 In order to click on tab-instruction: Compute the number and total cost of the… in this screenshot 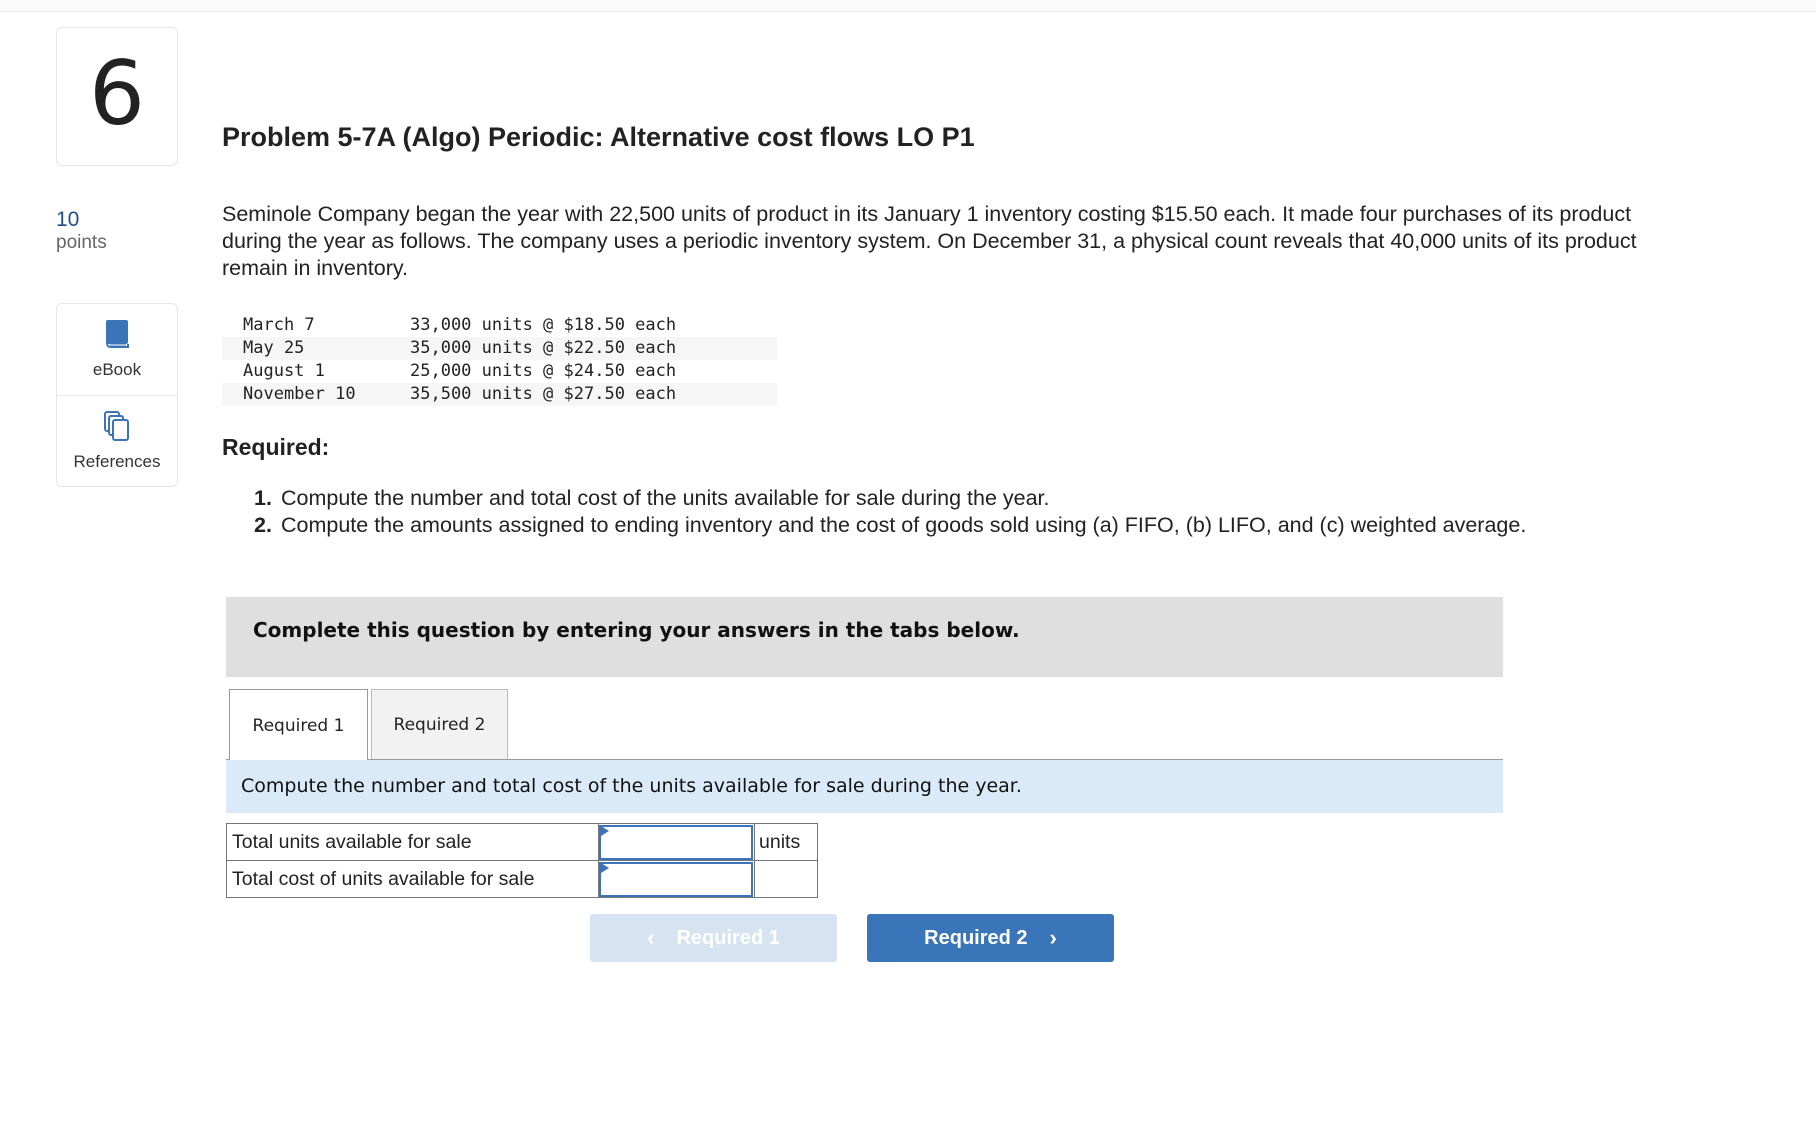, I will do `click(864, 786)`.